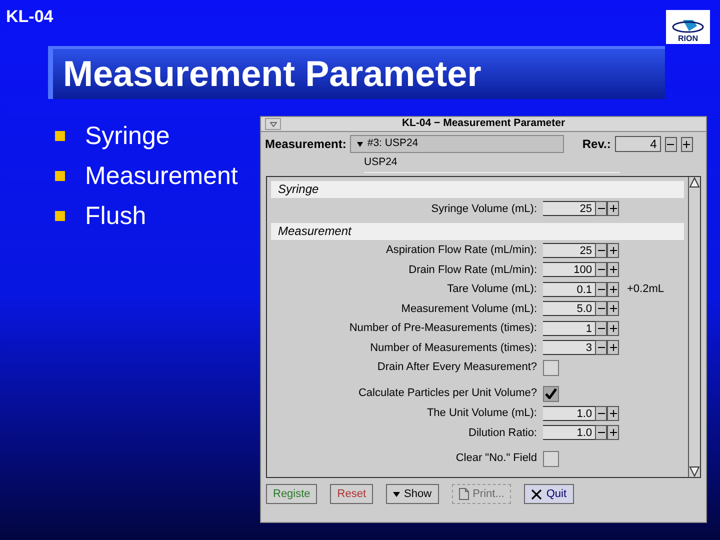 This screenshot has width=720, height=540. Describe the element at coordinates (453, 348) in the screenshot. I see `field-label: Number of Measurements (times):` at that location.